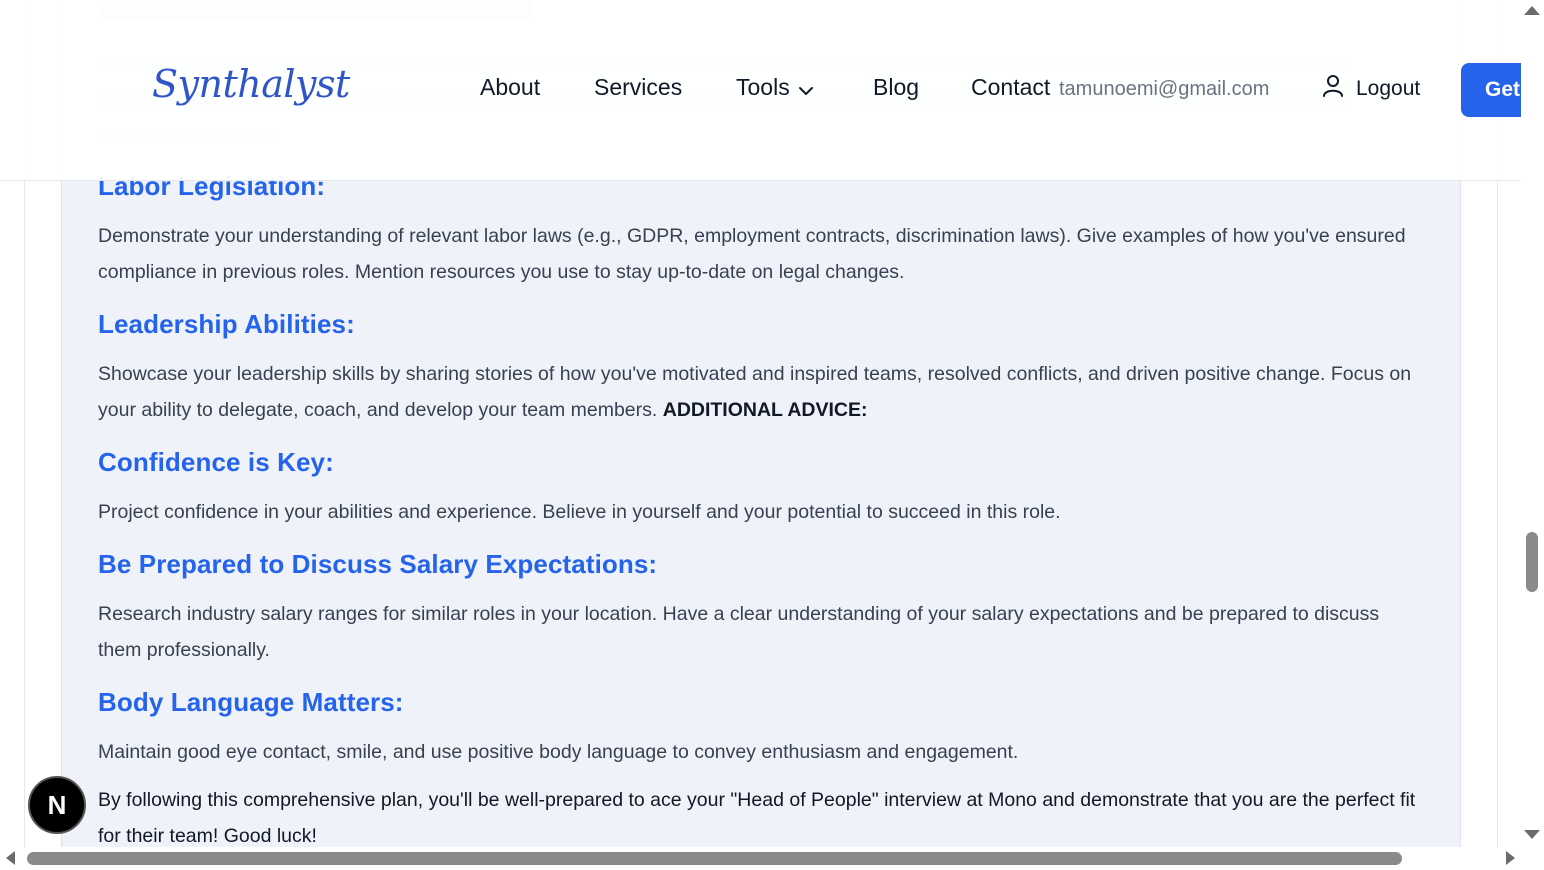 The height and width of the screenshot is (870, 1544). Describe the element at coordinates (1532, 10) in the screenshot. I see `scroll-up-arrow-icon` at that location.